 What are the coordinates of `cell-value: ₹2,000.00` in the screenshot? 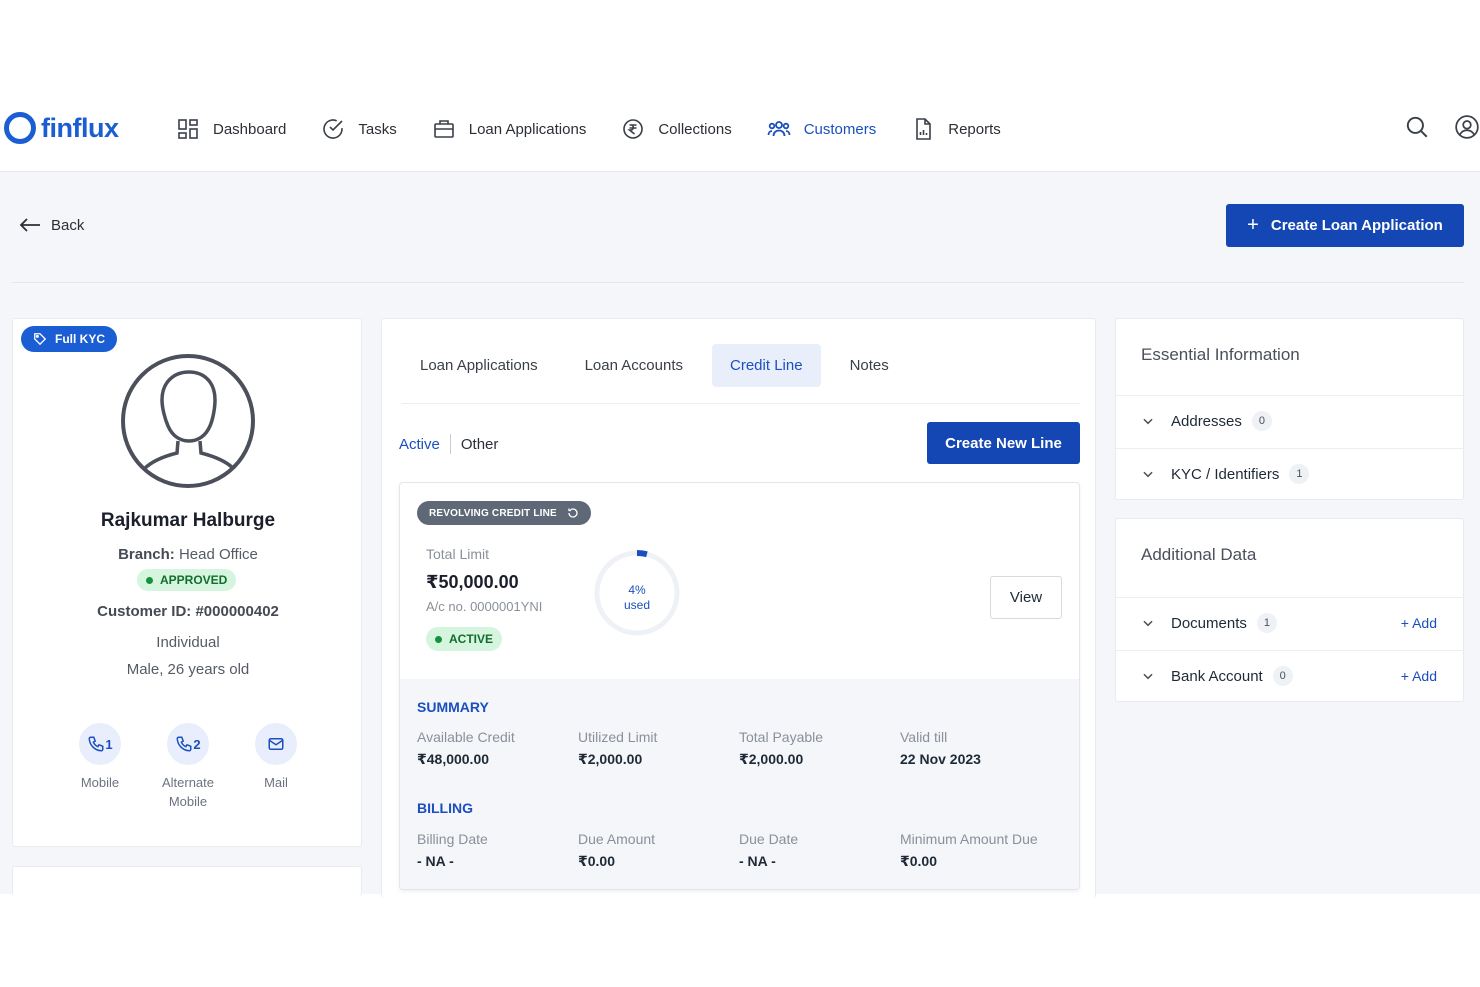 It's located at (771, 759).